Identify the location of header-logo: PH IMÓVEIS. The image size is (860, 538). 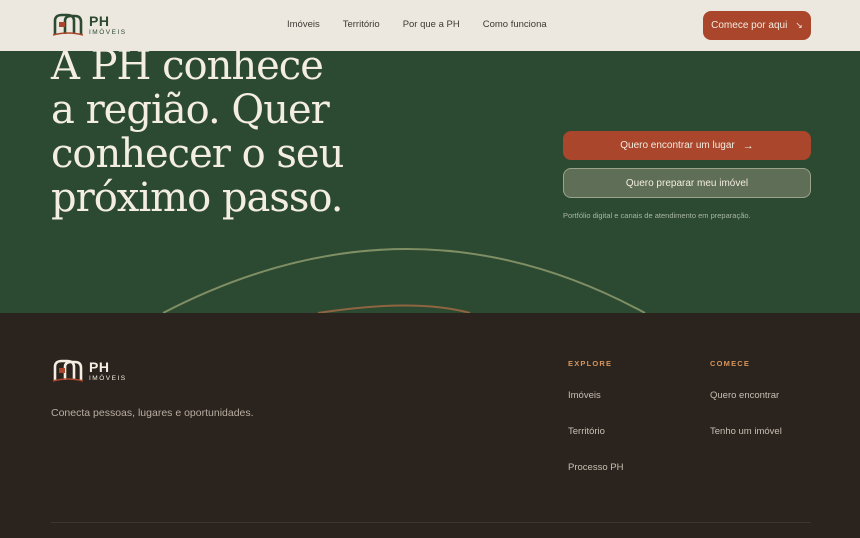
(90, 25).